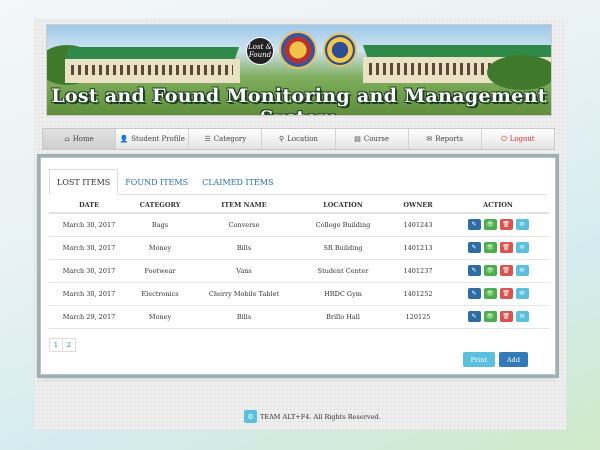 The height and width of the screenshot is (450, 600). I want to click on cell-item: Converse, so click(244, 225).